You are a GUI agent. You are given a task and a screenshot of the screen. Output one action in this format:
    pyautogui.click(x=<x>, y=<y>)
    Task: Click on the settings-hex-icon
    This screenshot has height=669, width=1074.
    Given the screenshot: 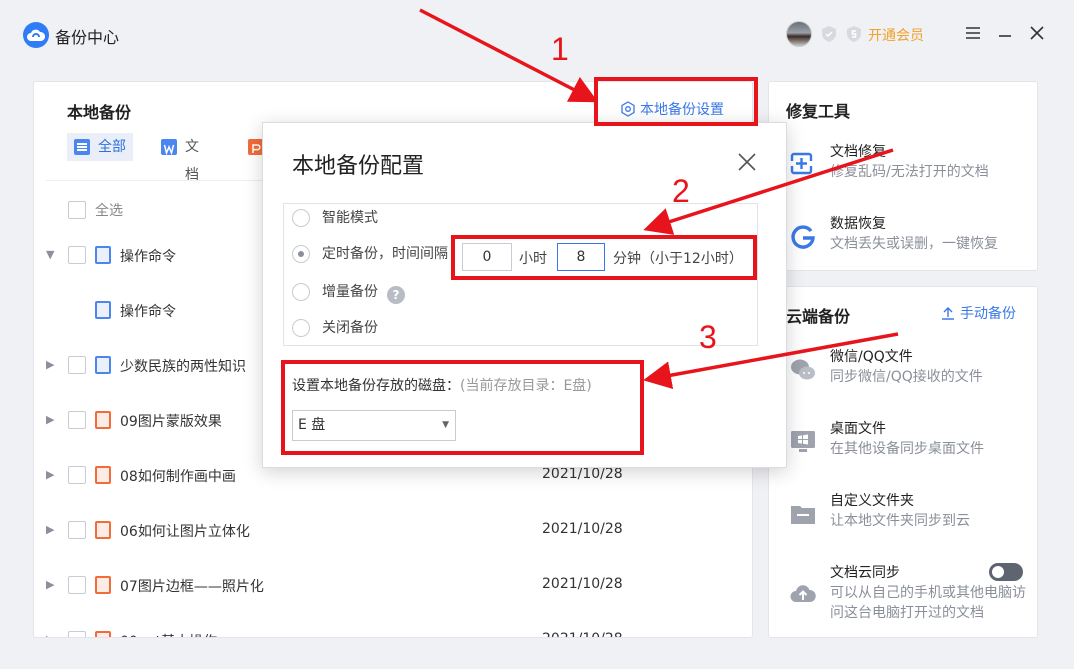 What is the action you would take?
    pyautogui.click(x=628, y=109)
    